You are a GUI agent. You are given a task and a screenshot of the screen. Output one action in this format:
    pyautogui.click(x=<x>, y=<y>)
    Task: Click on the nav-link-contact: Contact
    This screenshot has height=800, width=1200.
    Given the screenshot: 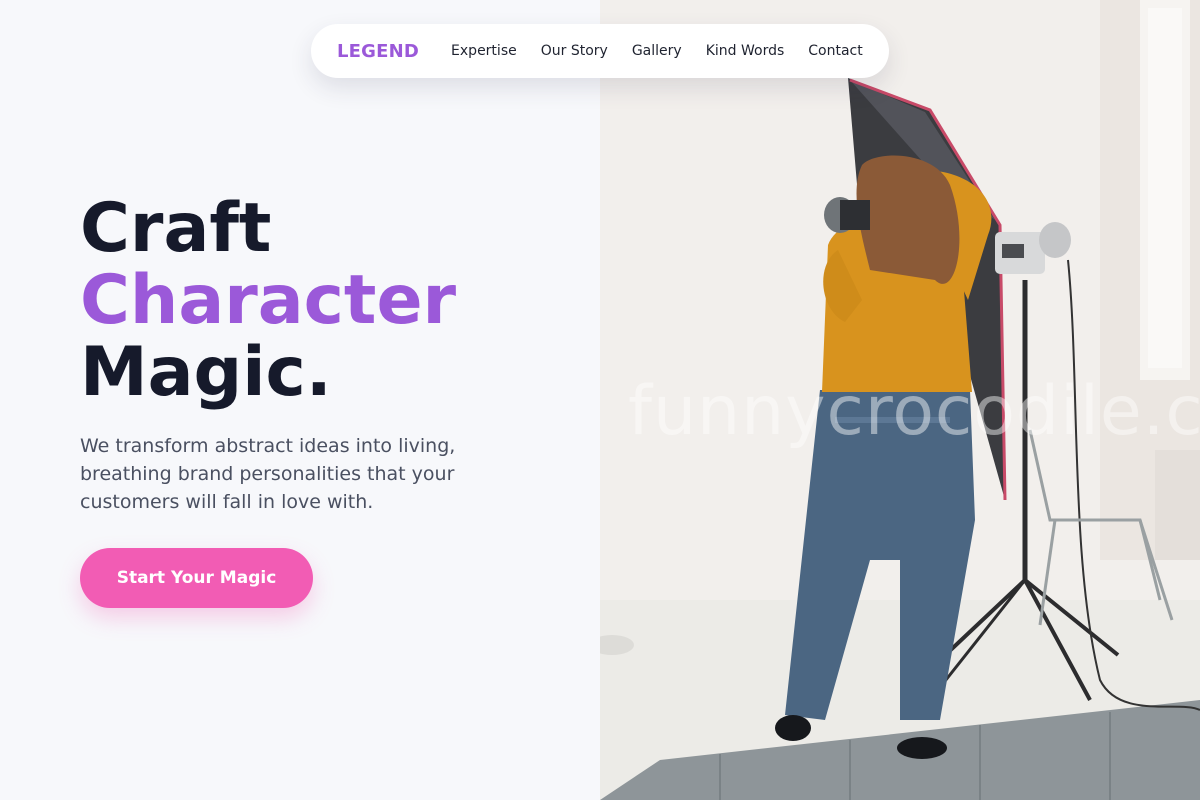 What is the action you would take?
    pyautogui.click(x=835, y=51)
    